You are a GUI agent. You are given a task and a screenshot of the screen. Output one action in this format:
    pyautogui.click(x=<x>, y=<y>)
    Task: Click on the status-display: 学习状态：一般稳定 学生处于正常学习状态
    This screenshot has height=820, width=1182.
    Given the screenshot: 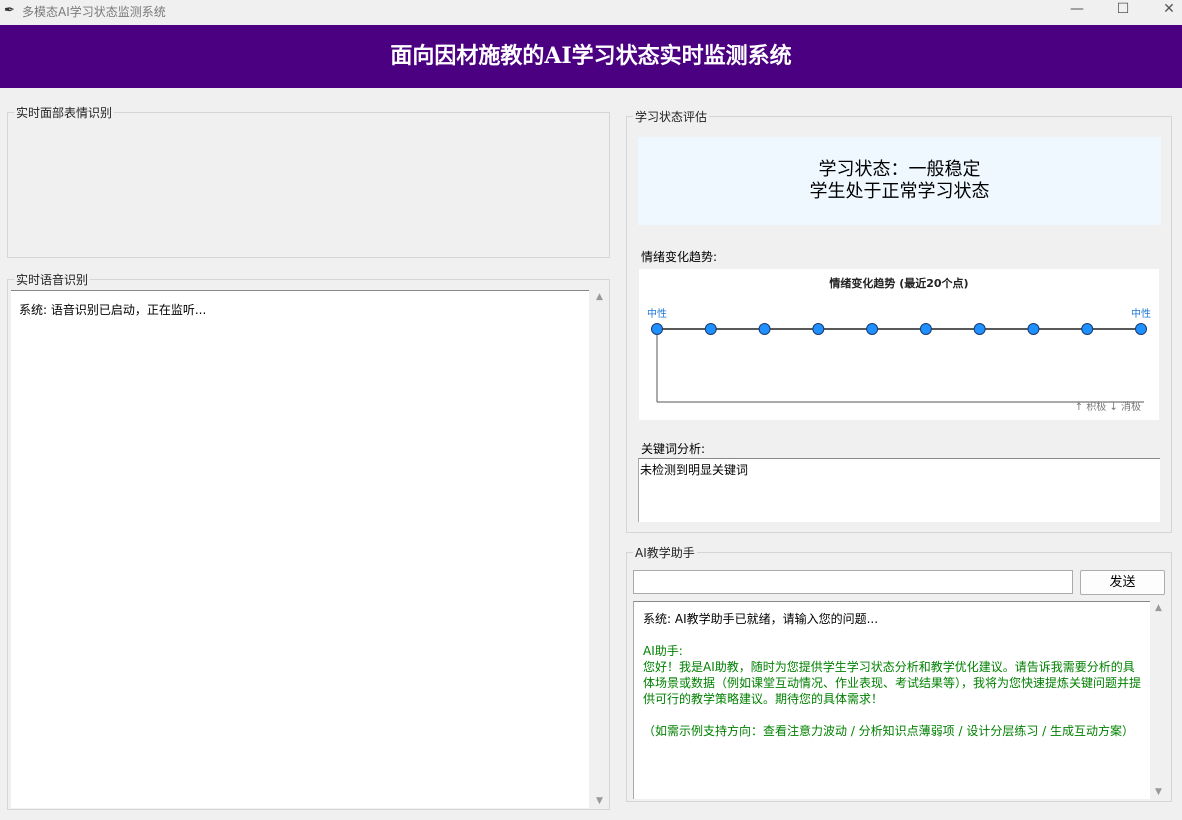 What is the action you would take?
    pyautogui.click(x=899, y=181)
    